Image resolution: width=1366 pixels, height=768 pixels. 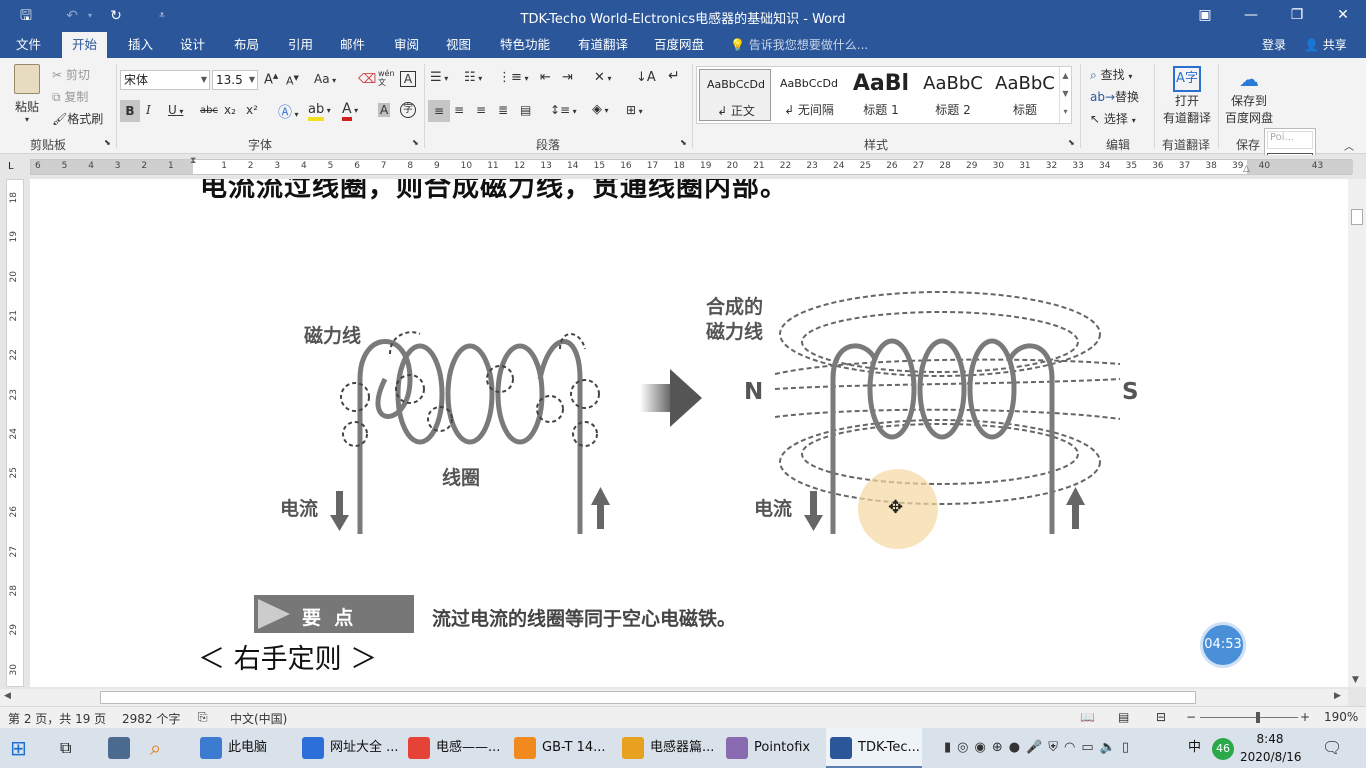 I want to click on tab-special: 特色功能, so click(x=525, y=45).